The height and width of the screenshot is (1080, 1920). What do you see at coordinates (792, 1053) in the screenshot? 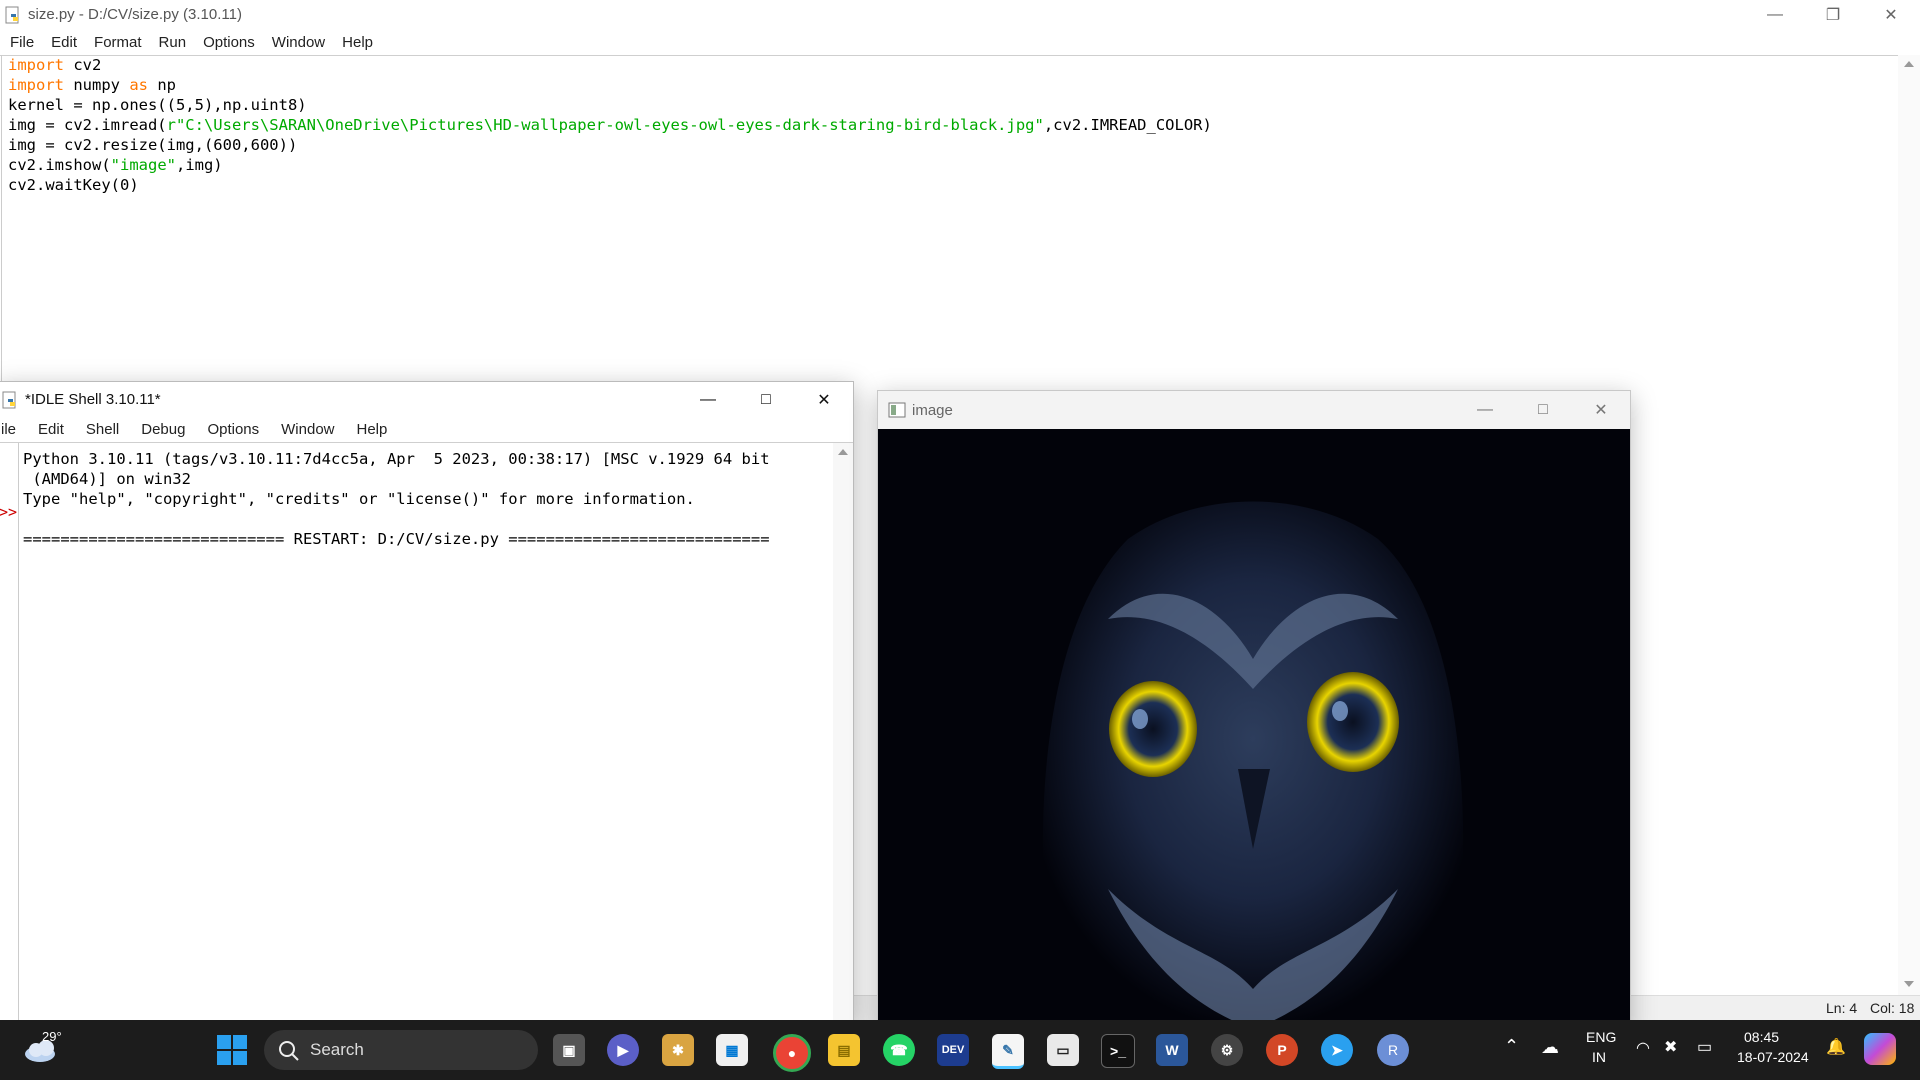
I see `chrome-icon: ●` at bounding box center [792, 1053].